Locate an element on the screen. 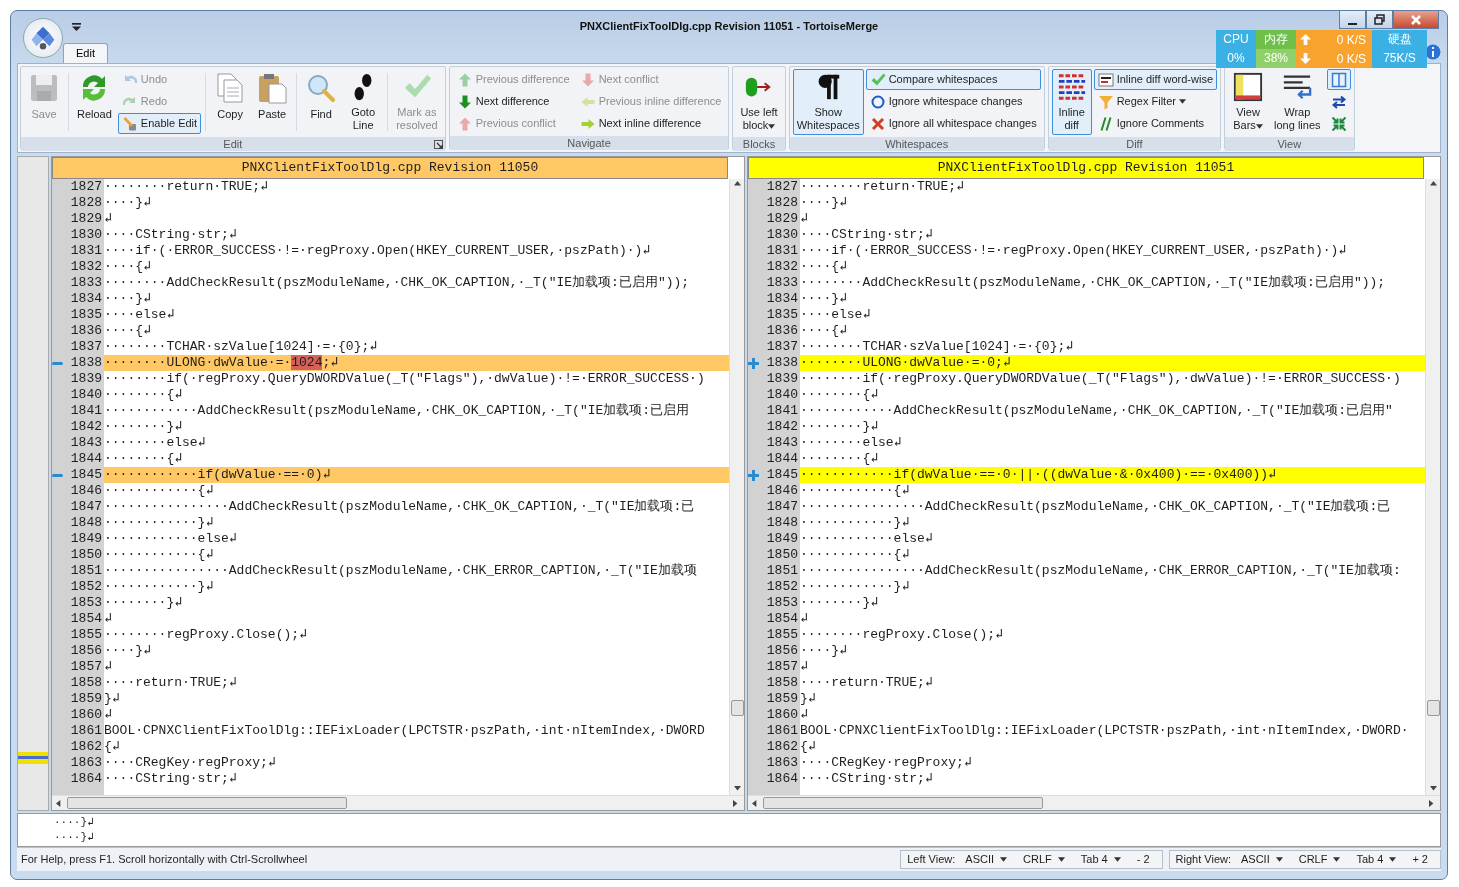 The height and width of the screenshot is (887, 1459). line-number: 1846 is located at coordinates (782, 491).